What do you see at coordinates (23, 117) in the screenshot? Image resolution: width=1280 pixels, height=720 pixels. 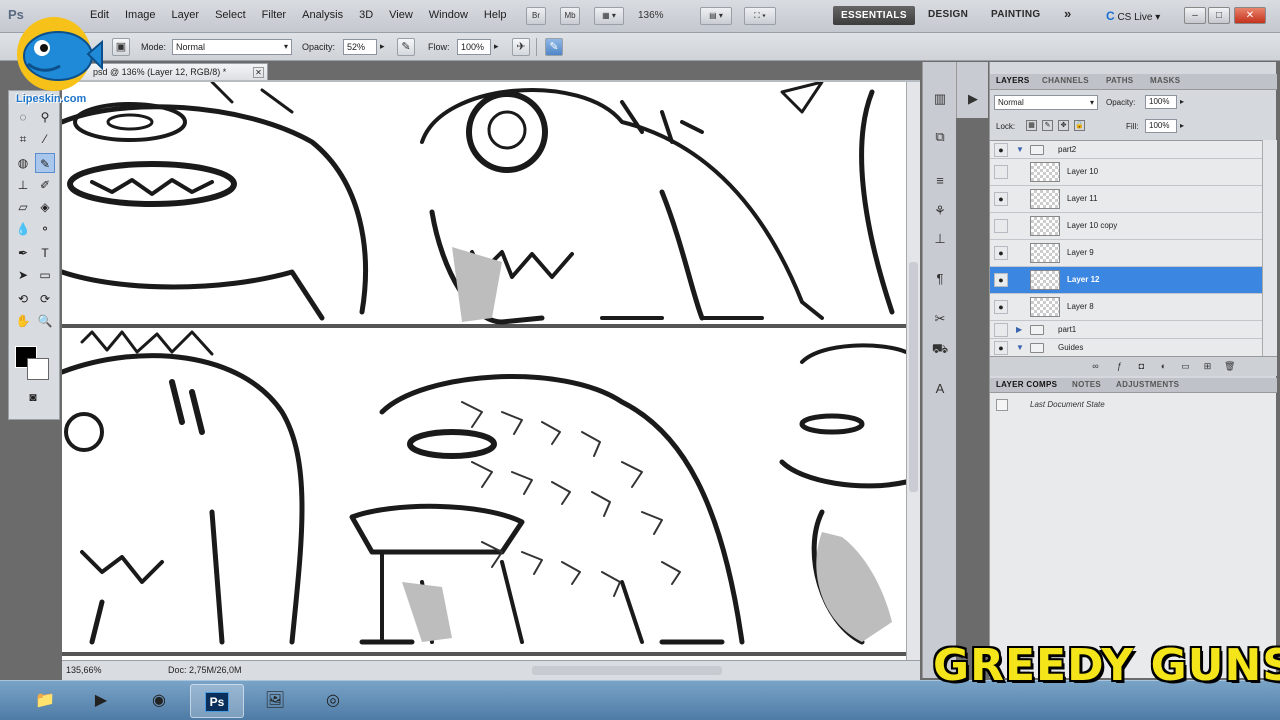 I see `lasso-tool-icon: ◌` at bounding box center [23, 117].